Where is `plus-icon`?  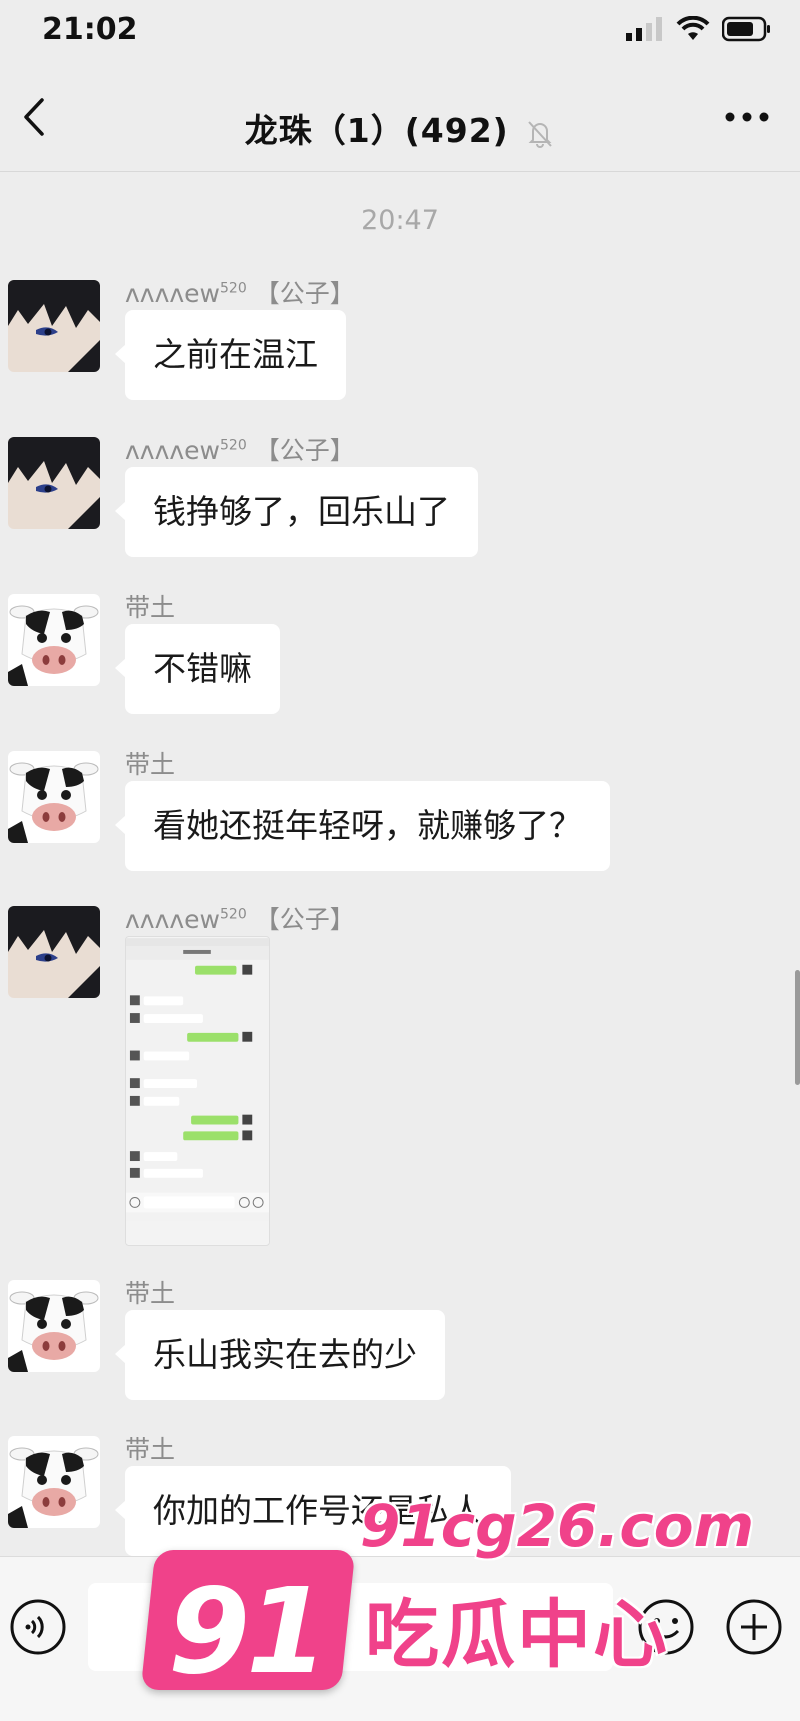 plus-icon is located at coordinates (754, 1627).